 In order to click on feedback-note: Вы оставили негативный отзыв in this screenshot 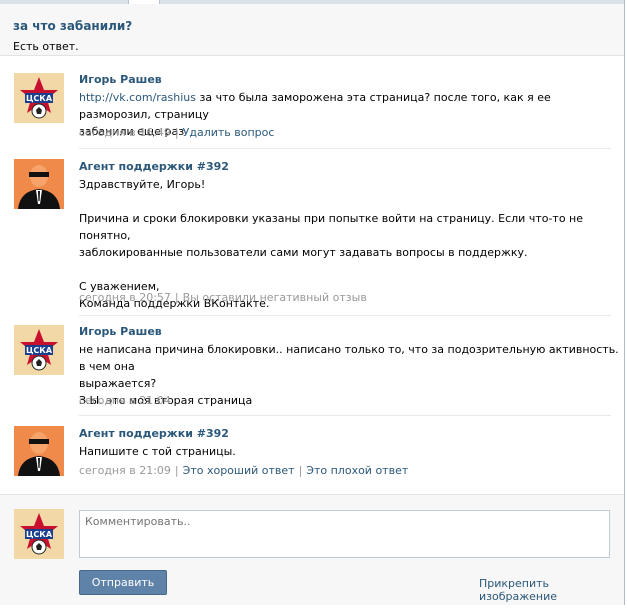, I will do `click(274, 297)`.